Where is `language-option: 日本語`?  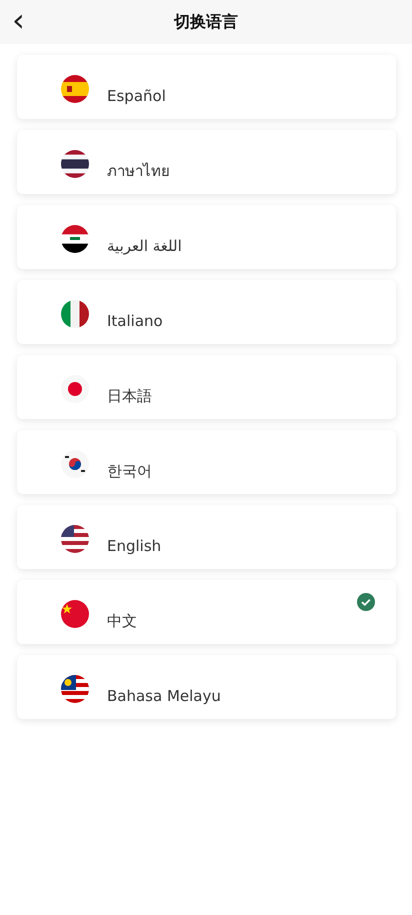
language-option: 日本語 is located at coordinates (206, 387).